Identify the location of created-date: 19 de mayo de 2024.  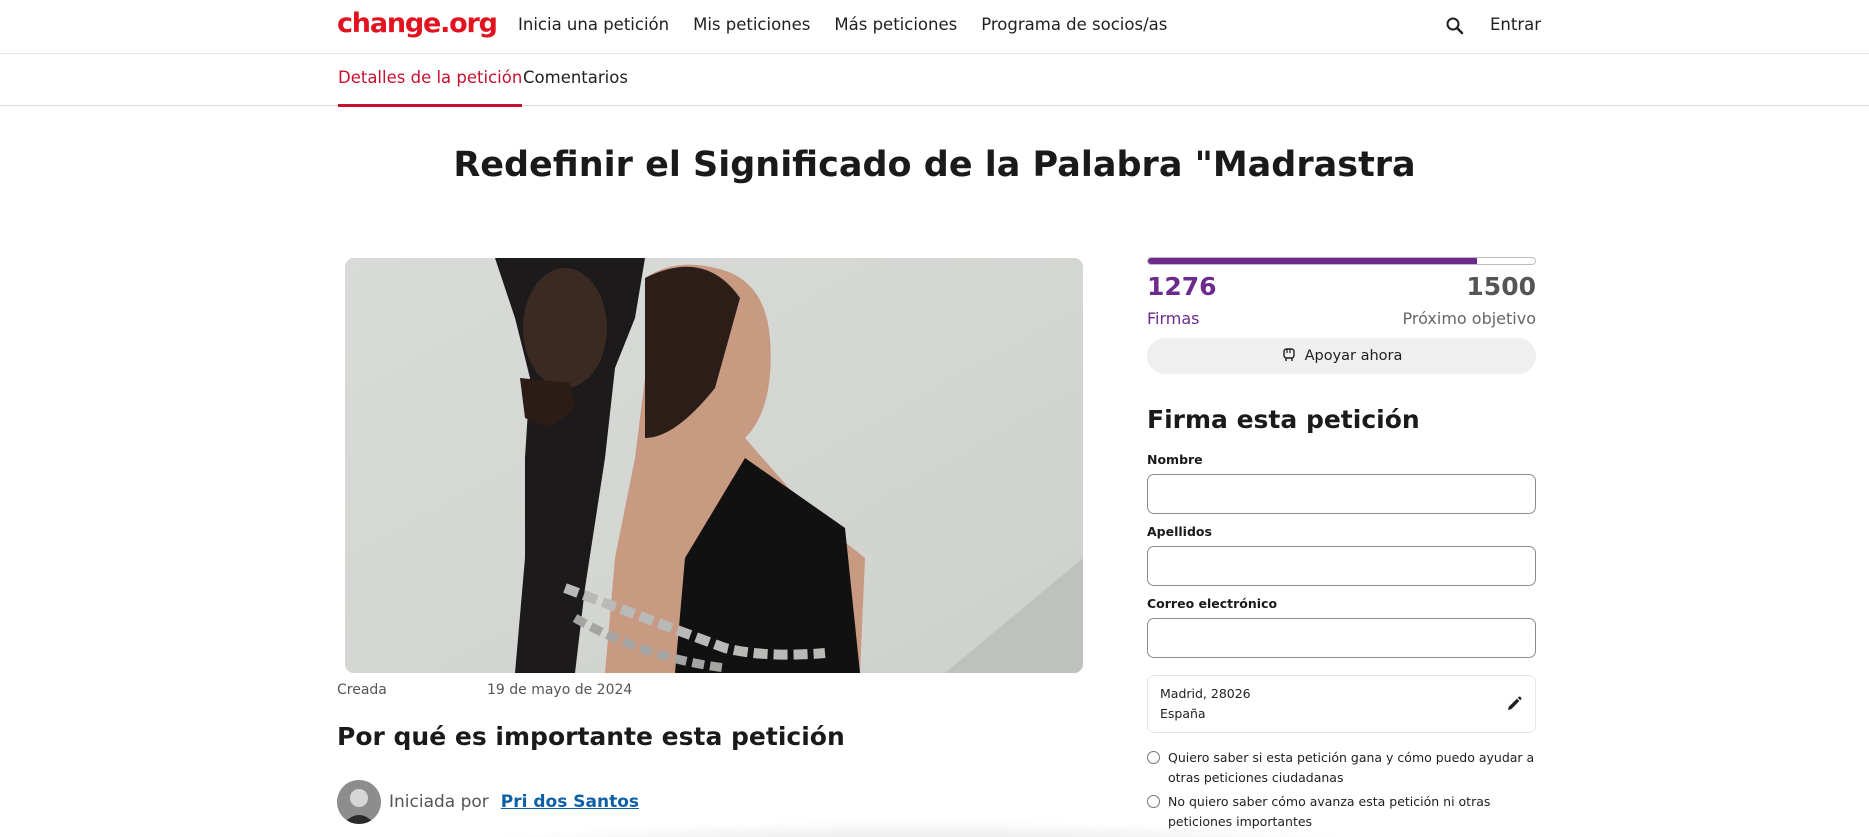
(560, 690).